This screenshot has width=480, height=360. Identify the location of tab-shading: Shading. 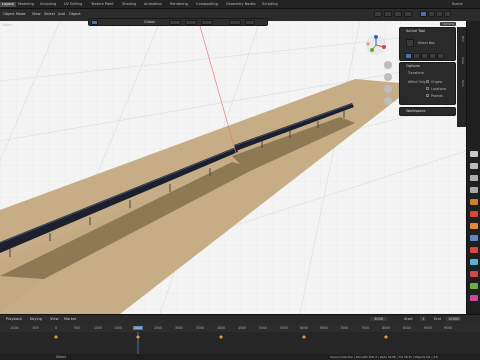
(129, 4).